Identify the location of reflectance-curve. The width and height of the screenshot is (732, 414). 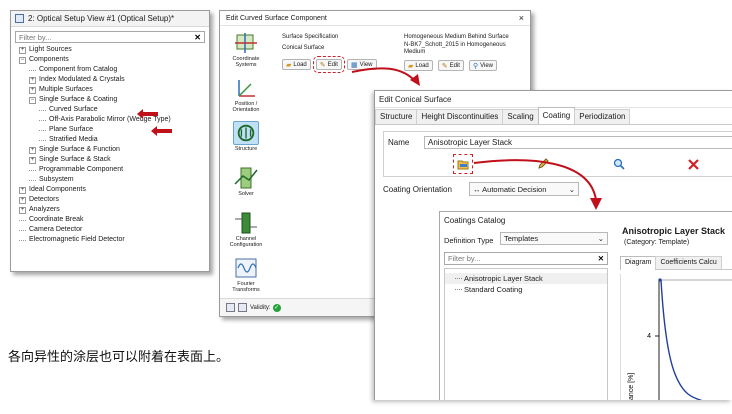
(681, 339).